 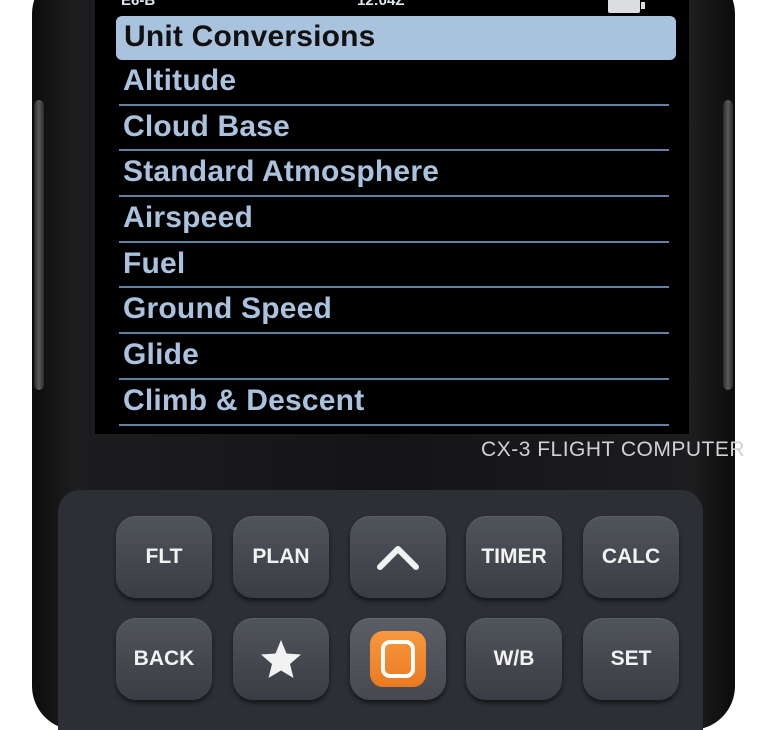 What do you see at coordinates (396, 38) in the screenshot?
I see `menu-item-unit-conversions: Unit Conversions` at bounding box center [396, 38].